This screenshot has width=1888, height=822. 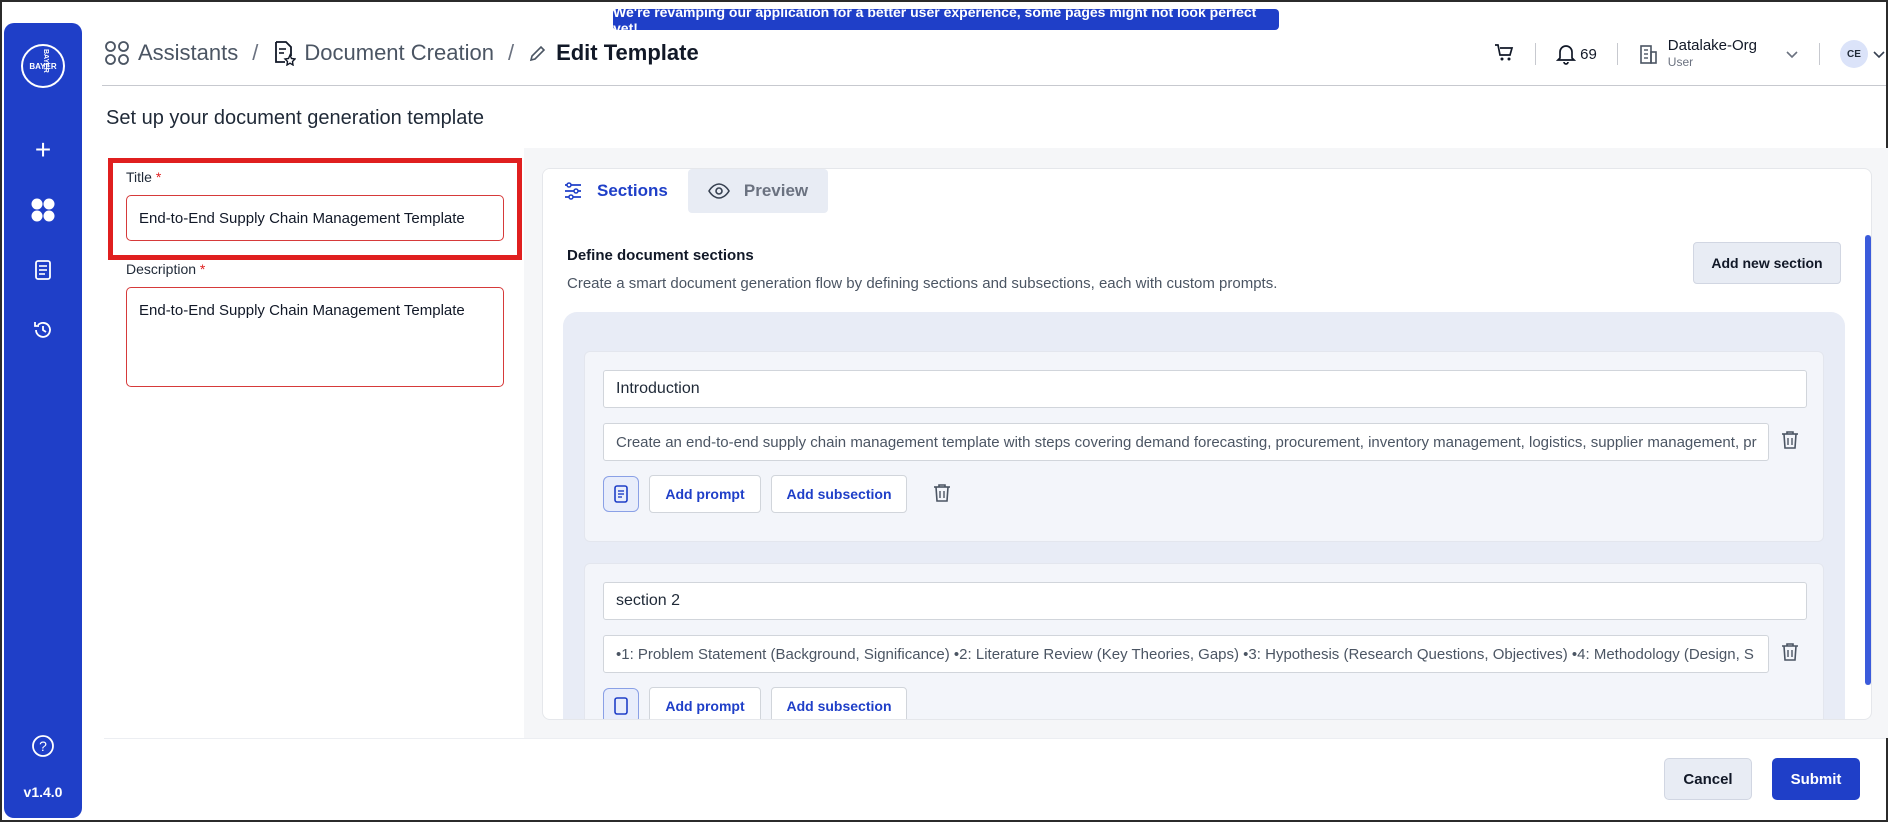 I want to click on cart-button, so click(x=1504, y=54).